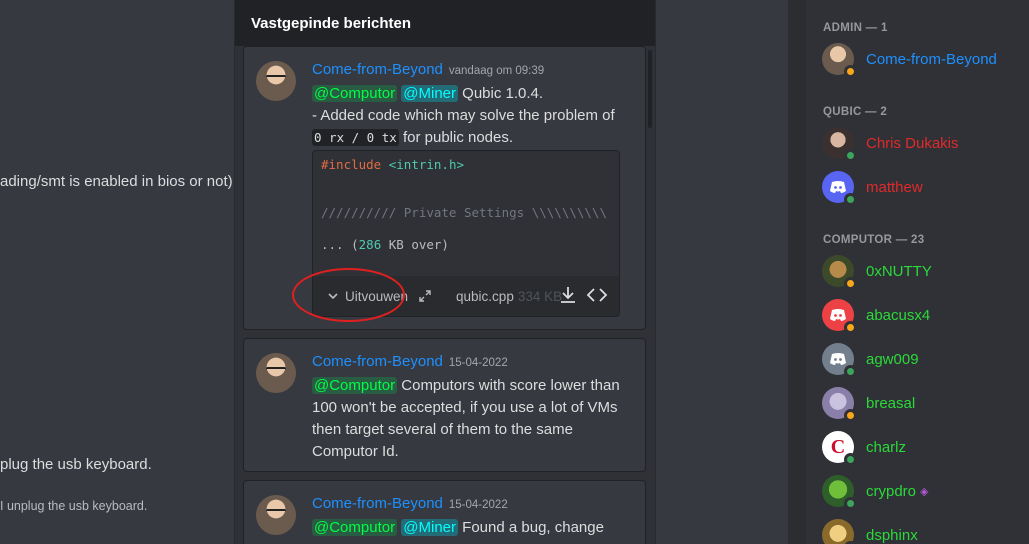 The width and height of the screenshot is (1029, 544). I want to click on message-content: @Computor @Miner Found a bug, change, so click(472, 528).